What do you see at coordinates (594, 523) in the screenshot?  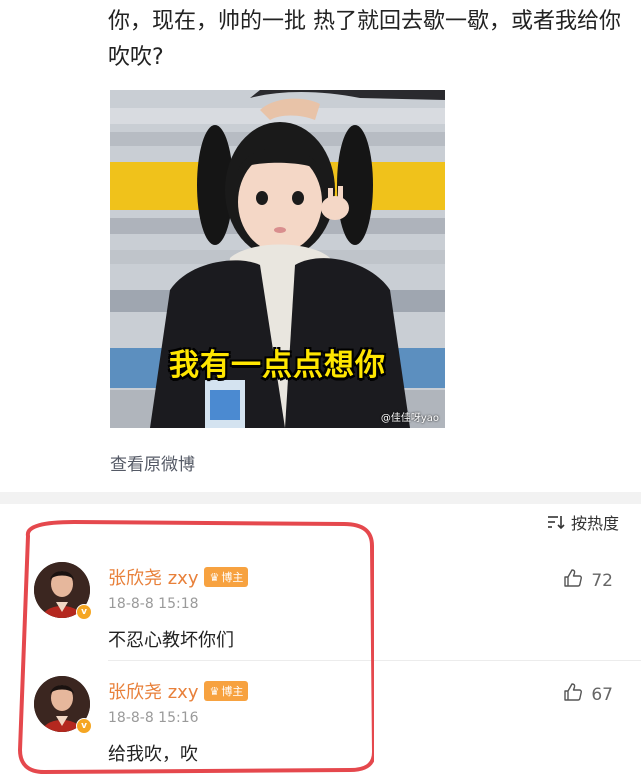 I see `sort-label: 按热度` at bounding box center [594, 523].